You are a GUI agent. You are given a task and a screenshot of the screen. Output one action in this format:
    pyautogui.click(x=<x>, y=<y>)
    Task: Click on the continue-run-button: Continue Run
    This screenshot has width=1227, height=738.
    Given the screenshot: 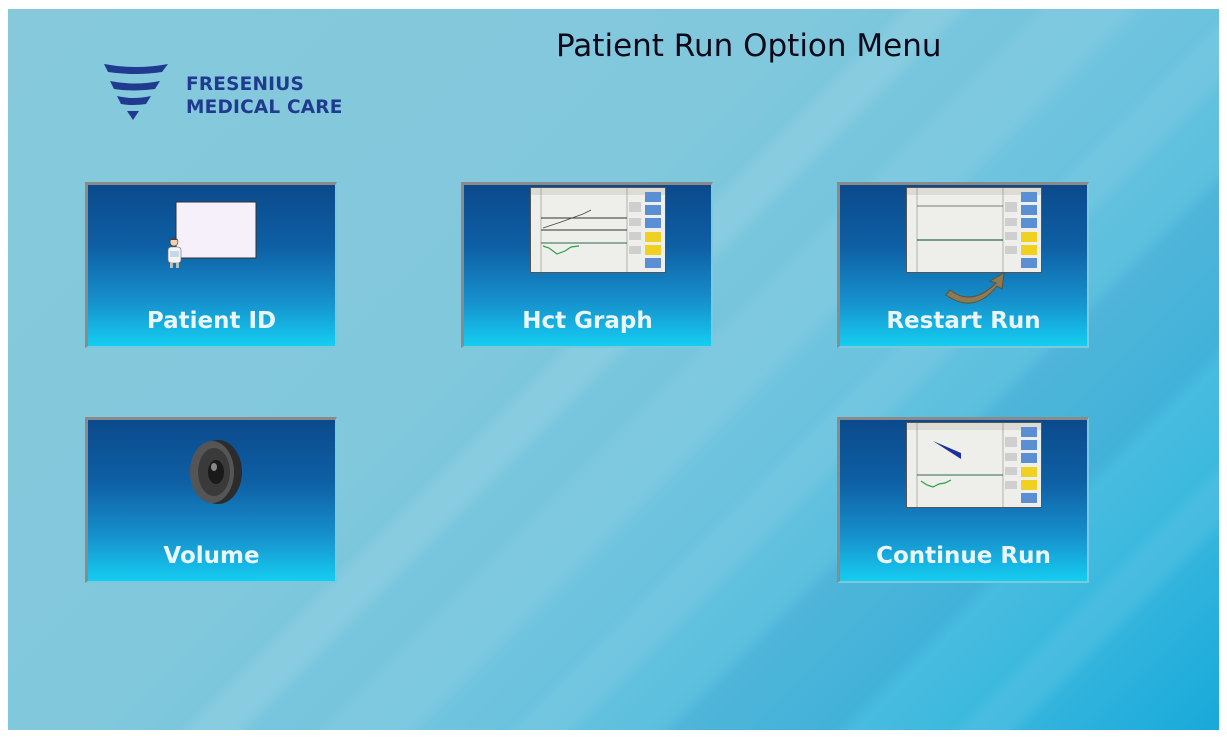 What is the action you would take?
    pyautogui.click(x=963, y=500)
    